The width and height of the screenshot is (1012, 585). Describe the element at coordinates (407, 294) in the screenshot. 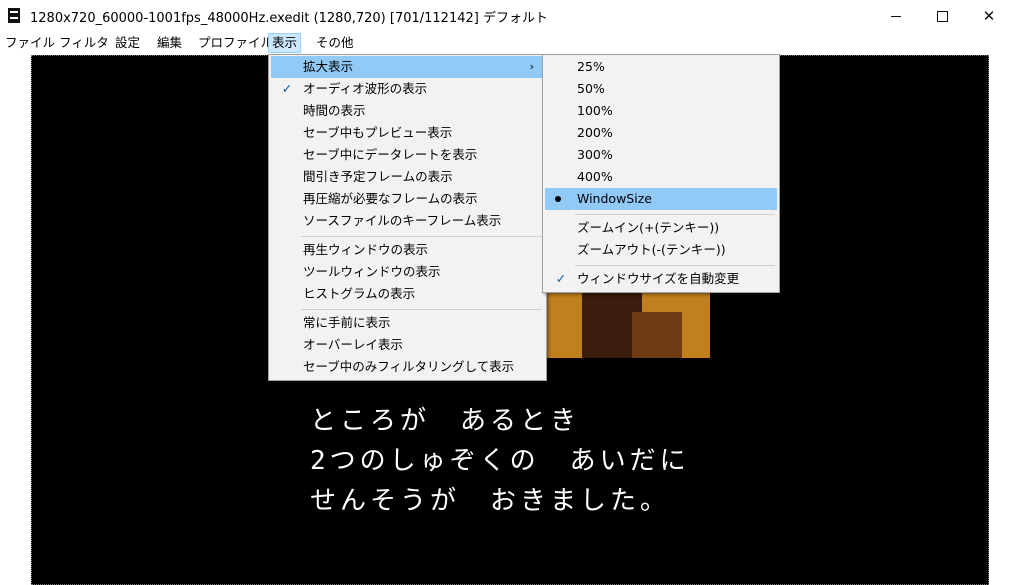

I see `menu-item-histogram: ヒストグラムの表示` at that location.